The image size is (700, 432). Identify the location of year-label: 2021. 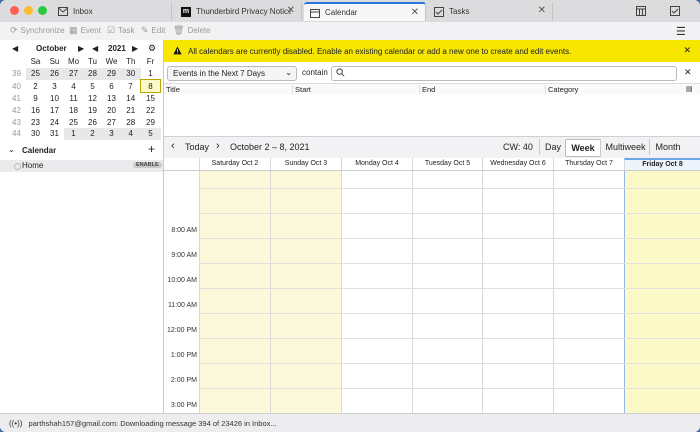
(117, 48).